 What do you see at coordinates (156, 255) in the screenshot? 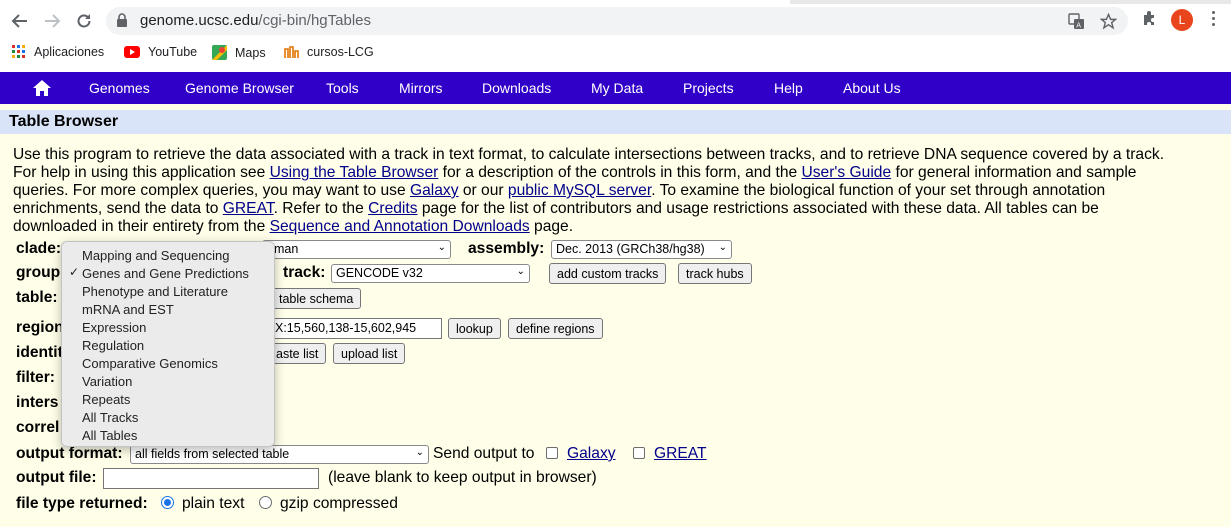
I see `menu-item-label: Mapping and Sequencing` at bounding box center [156, 255].